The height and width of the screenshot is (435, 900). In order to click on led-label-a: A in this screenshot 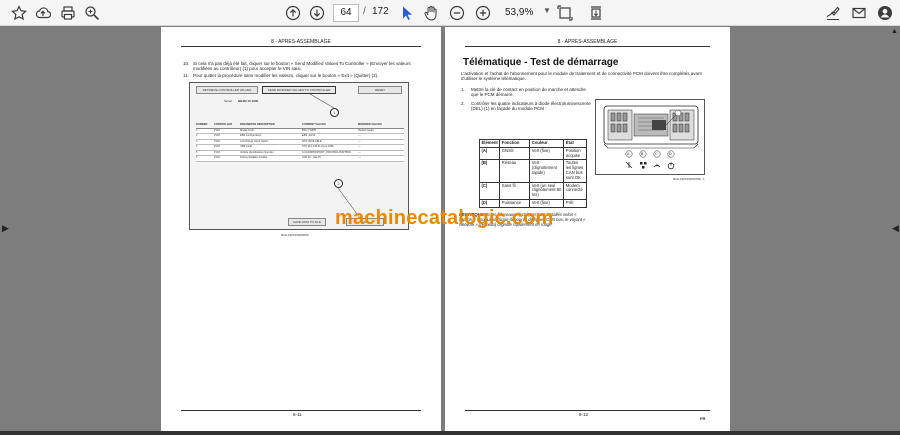, I will do `click(628, 154)`.